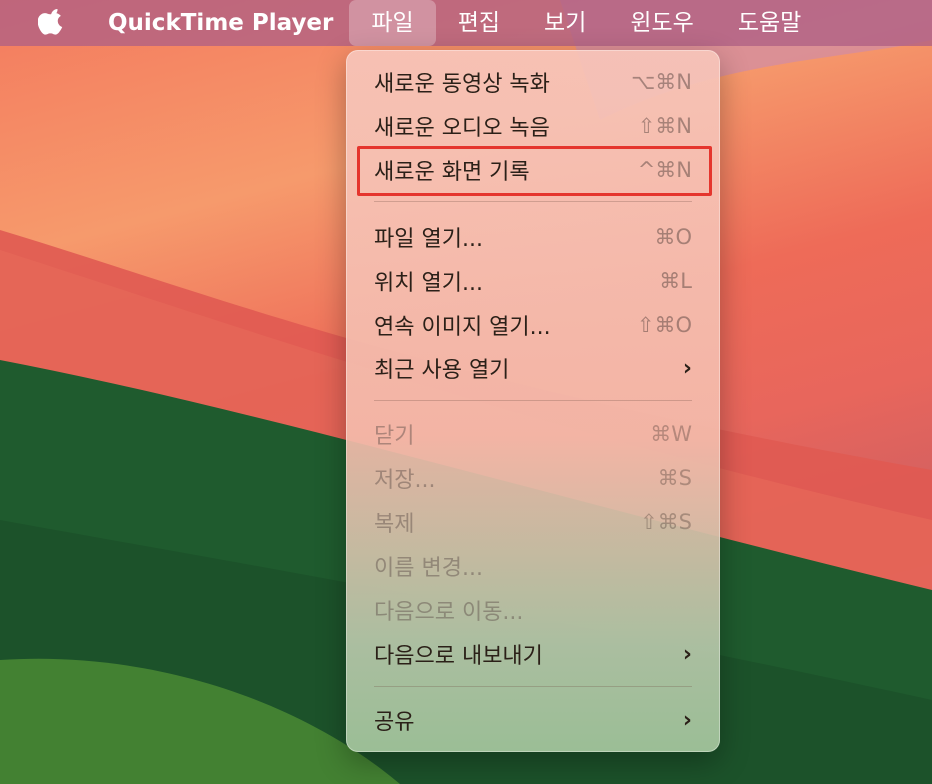  I want to click on menu-item-open-image-sequence: 연속 이미지 열기... ⇧⌘O, so click(533, 325).